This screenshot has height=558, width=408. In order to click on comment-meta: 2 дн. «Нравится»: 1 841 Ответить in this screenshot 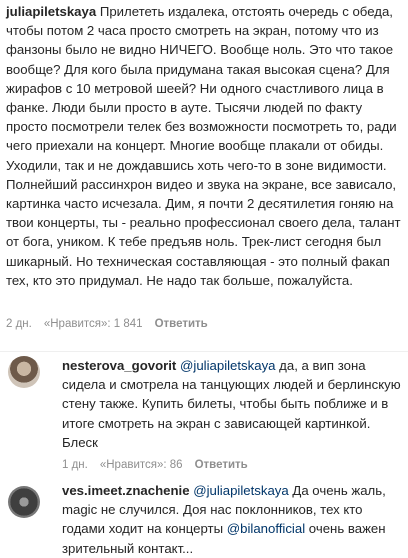, I will do `click(107, 324)`.